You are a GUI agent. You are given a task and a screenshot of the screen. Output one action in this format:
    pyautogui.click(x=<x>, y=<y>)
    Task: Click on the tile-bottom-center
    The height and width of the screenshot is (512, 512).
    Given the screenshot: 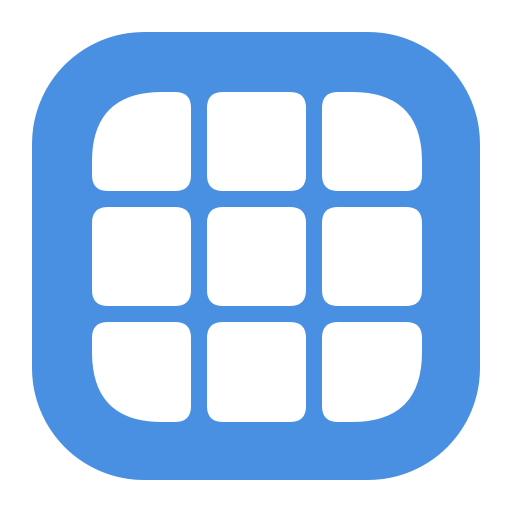 What is the action you would take?
    pyautogui.click(x=256, y=372)
    